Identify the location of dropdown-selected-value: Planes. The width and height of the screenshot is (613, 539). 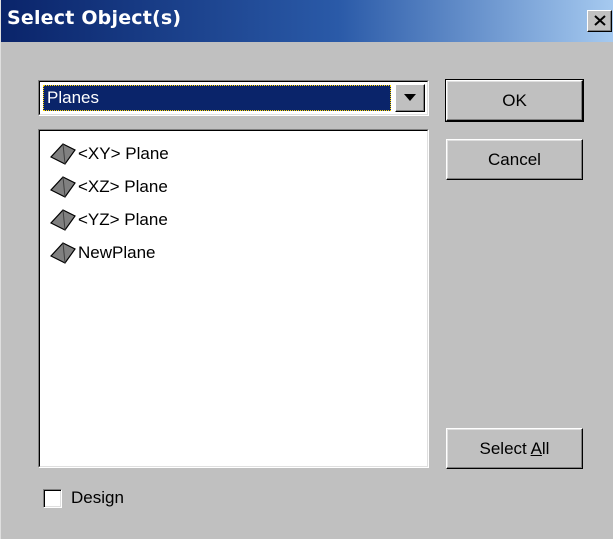
(217, 98).